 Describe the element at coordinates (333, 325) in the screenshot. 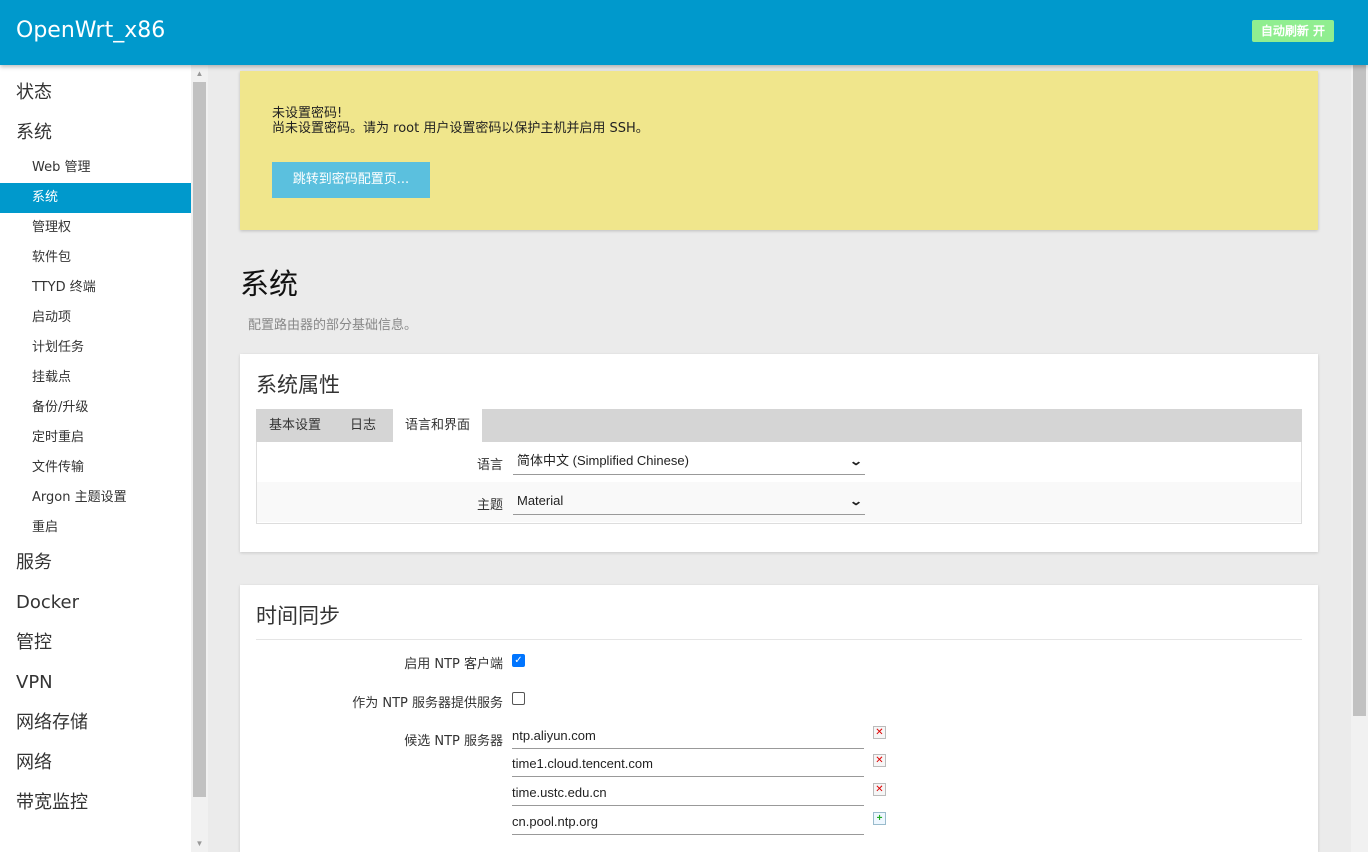

I see `page-description: 配置路由器的部分基础信息。` at that location.